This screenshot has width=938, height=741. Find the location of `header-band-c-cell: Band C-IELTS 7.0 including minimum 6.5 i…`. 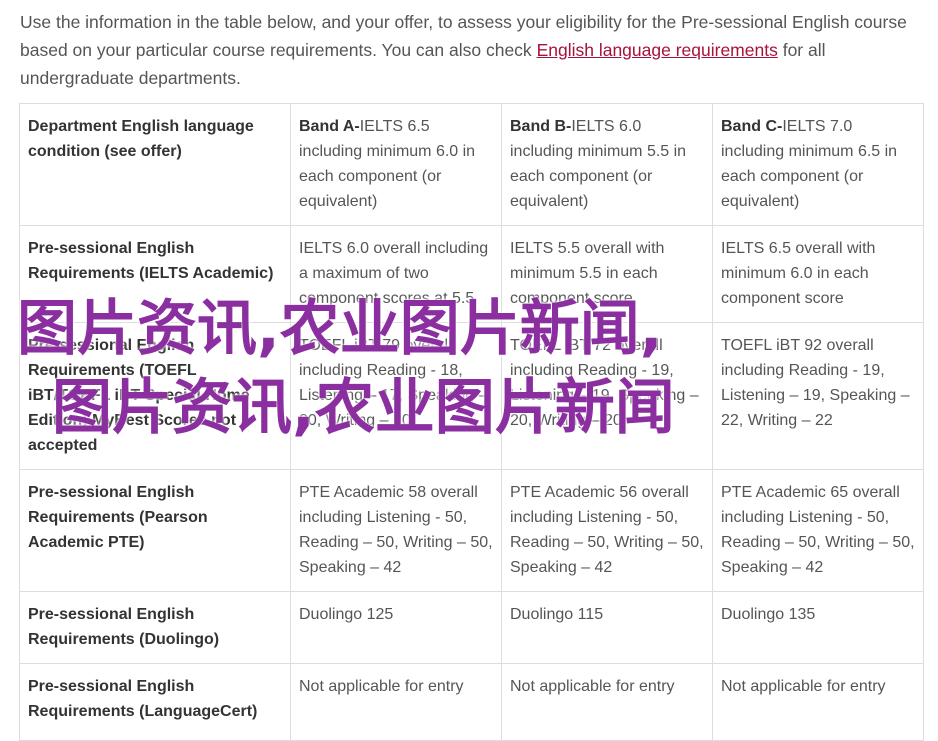

header-band-c-cell: Band C-IELTS 7.0 including minimum 6.5 i… is located at coordinates (818, 164).